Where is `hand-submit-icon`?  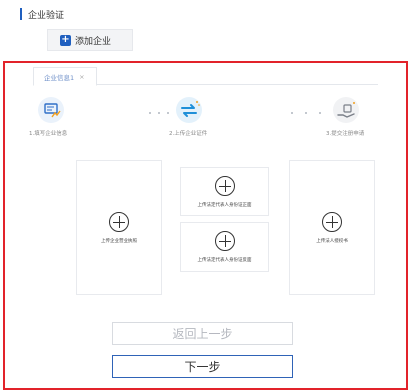 hand-submit-icon is located at coordinates (346, 110).